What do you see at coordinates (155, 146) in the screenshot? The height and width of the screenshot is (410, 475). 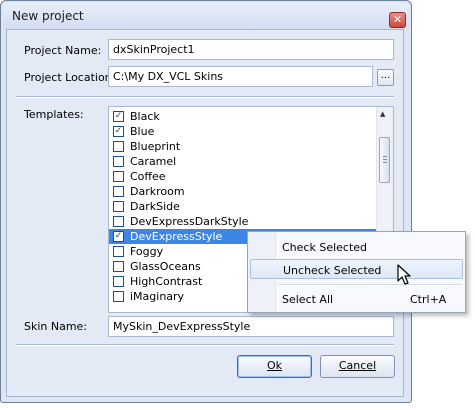 I see `template-label: Blueprint` at bounding box center [155, 146].